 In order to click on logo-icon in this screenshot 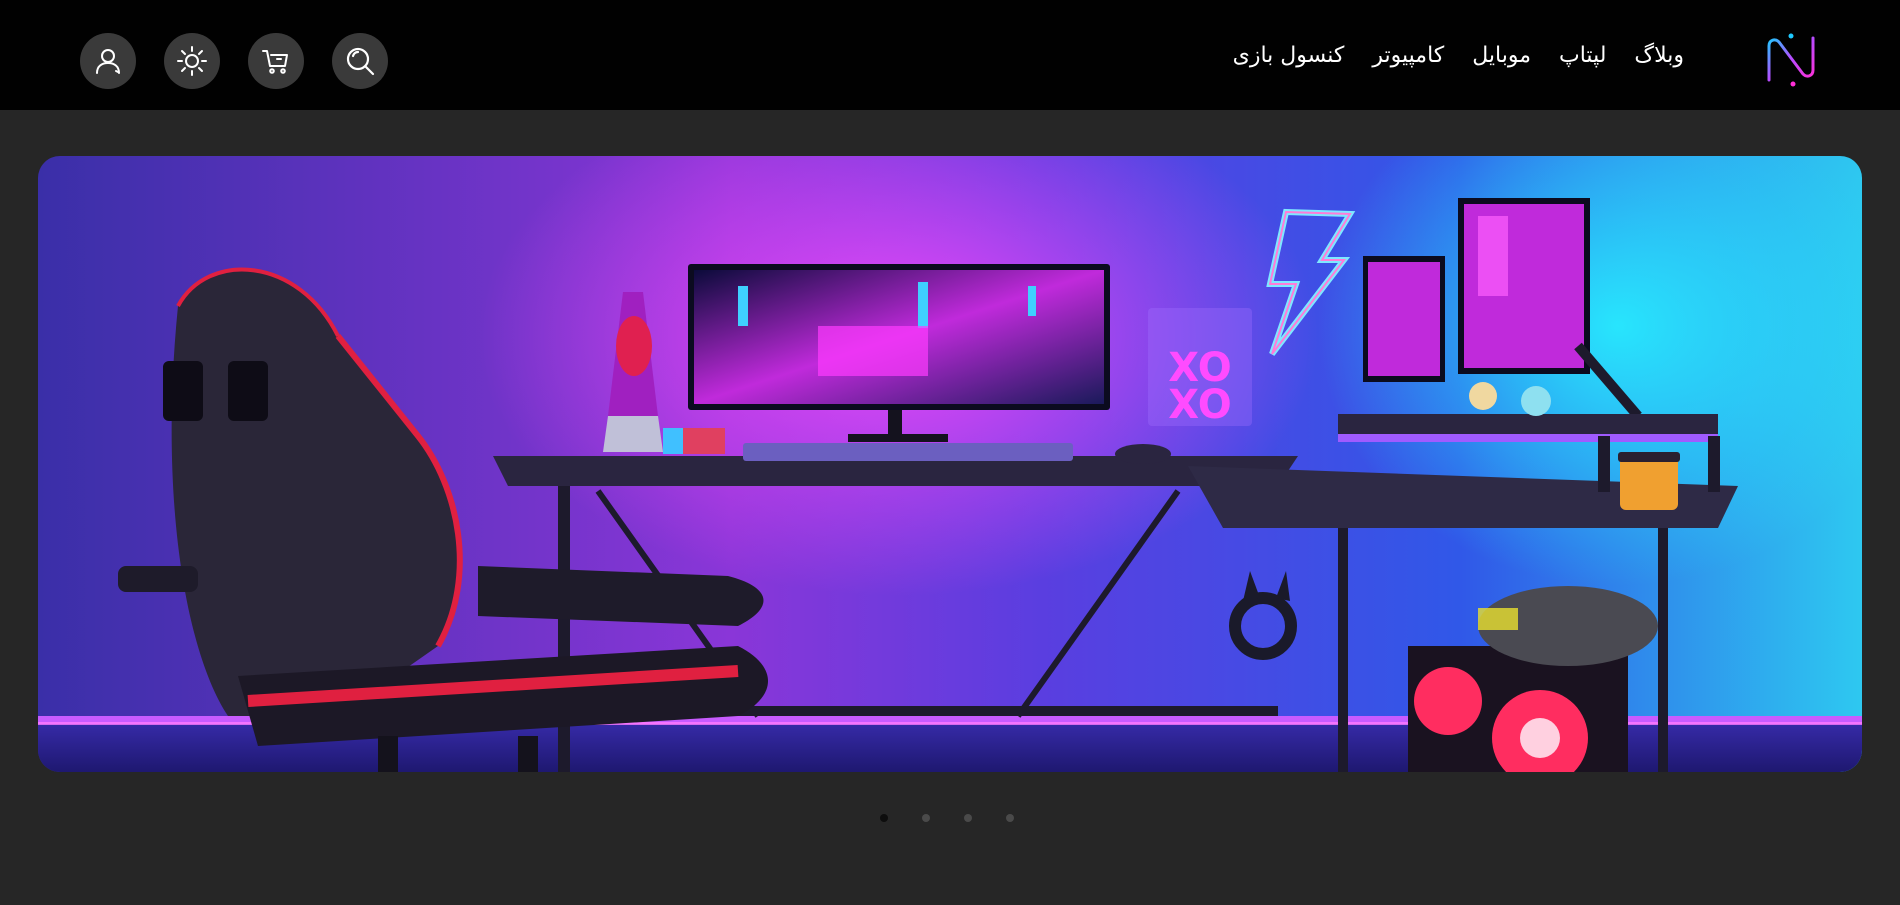, I will do `click(1791, 60)`.